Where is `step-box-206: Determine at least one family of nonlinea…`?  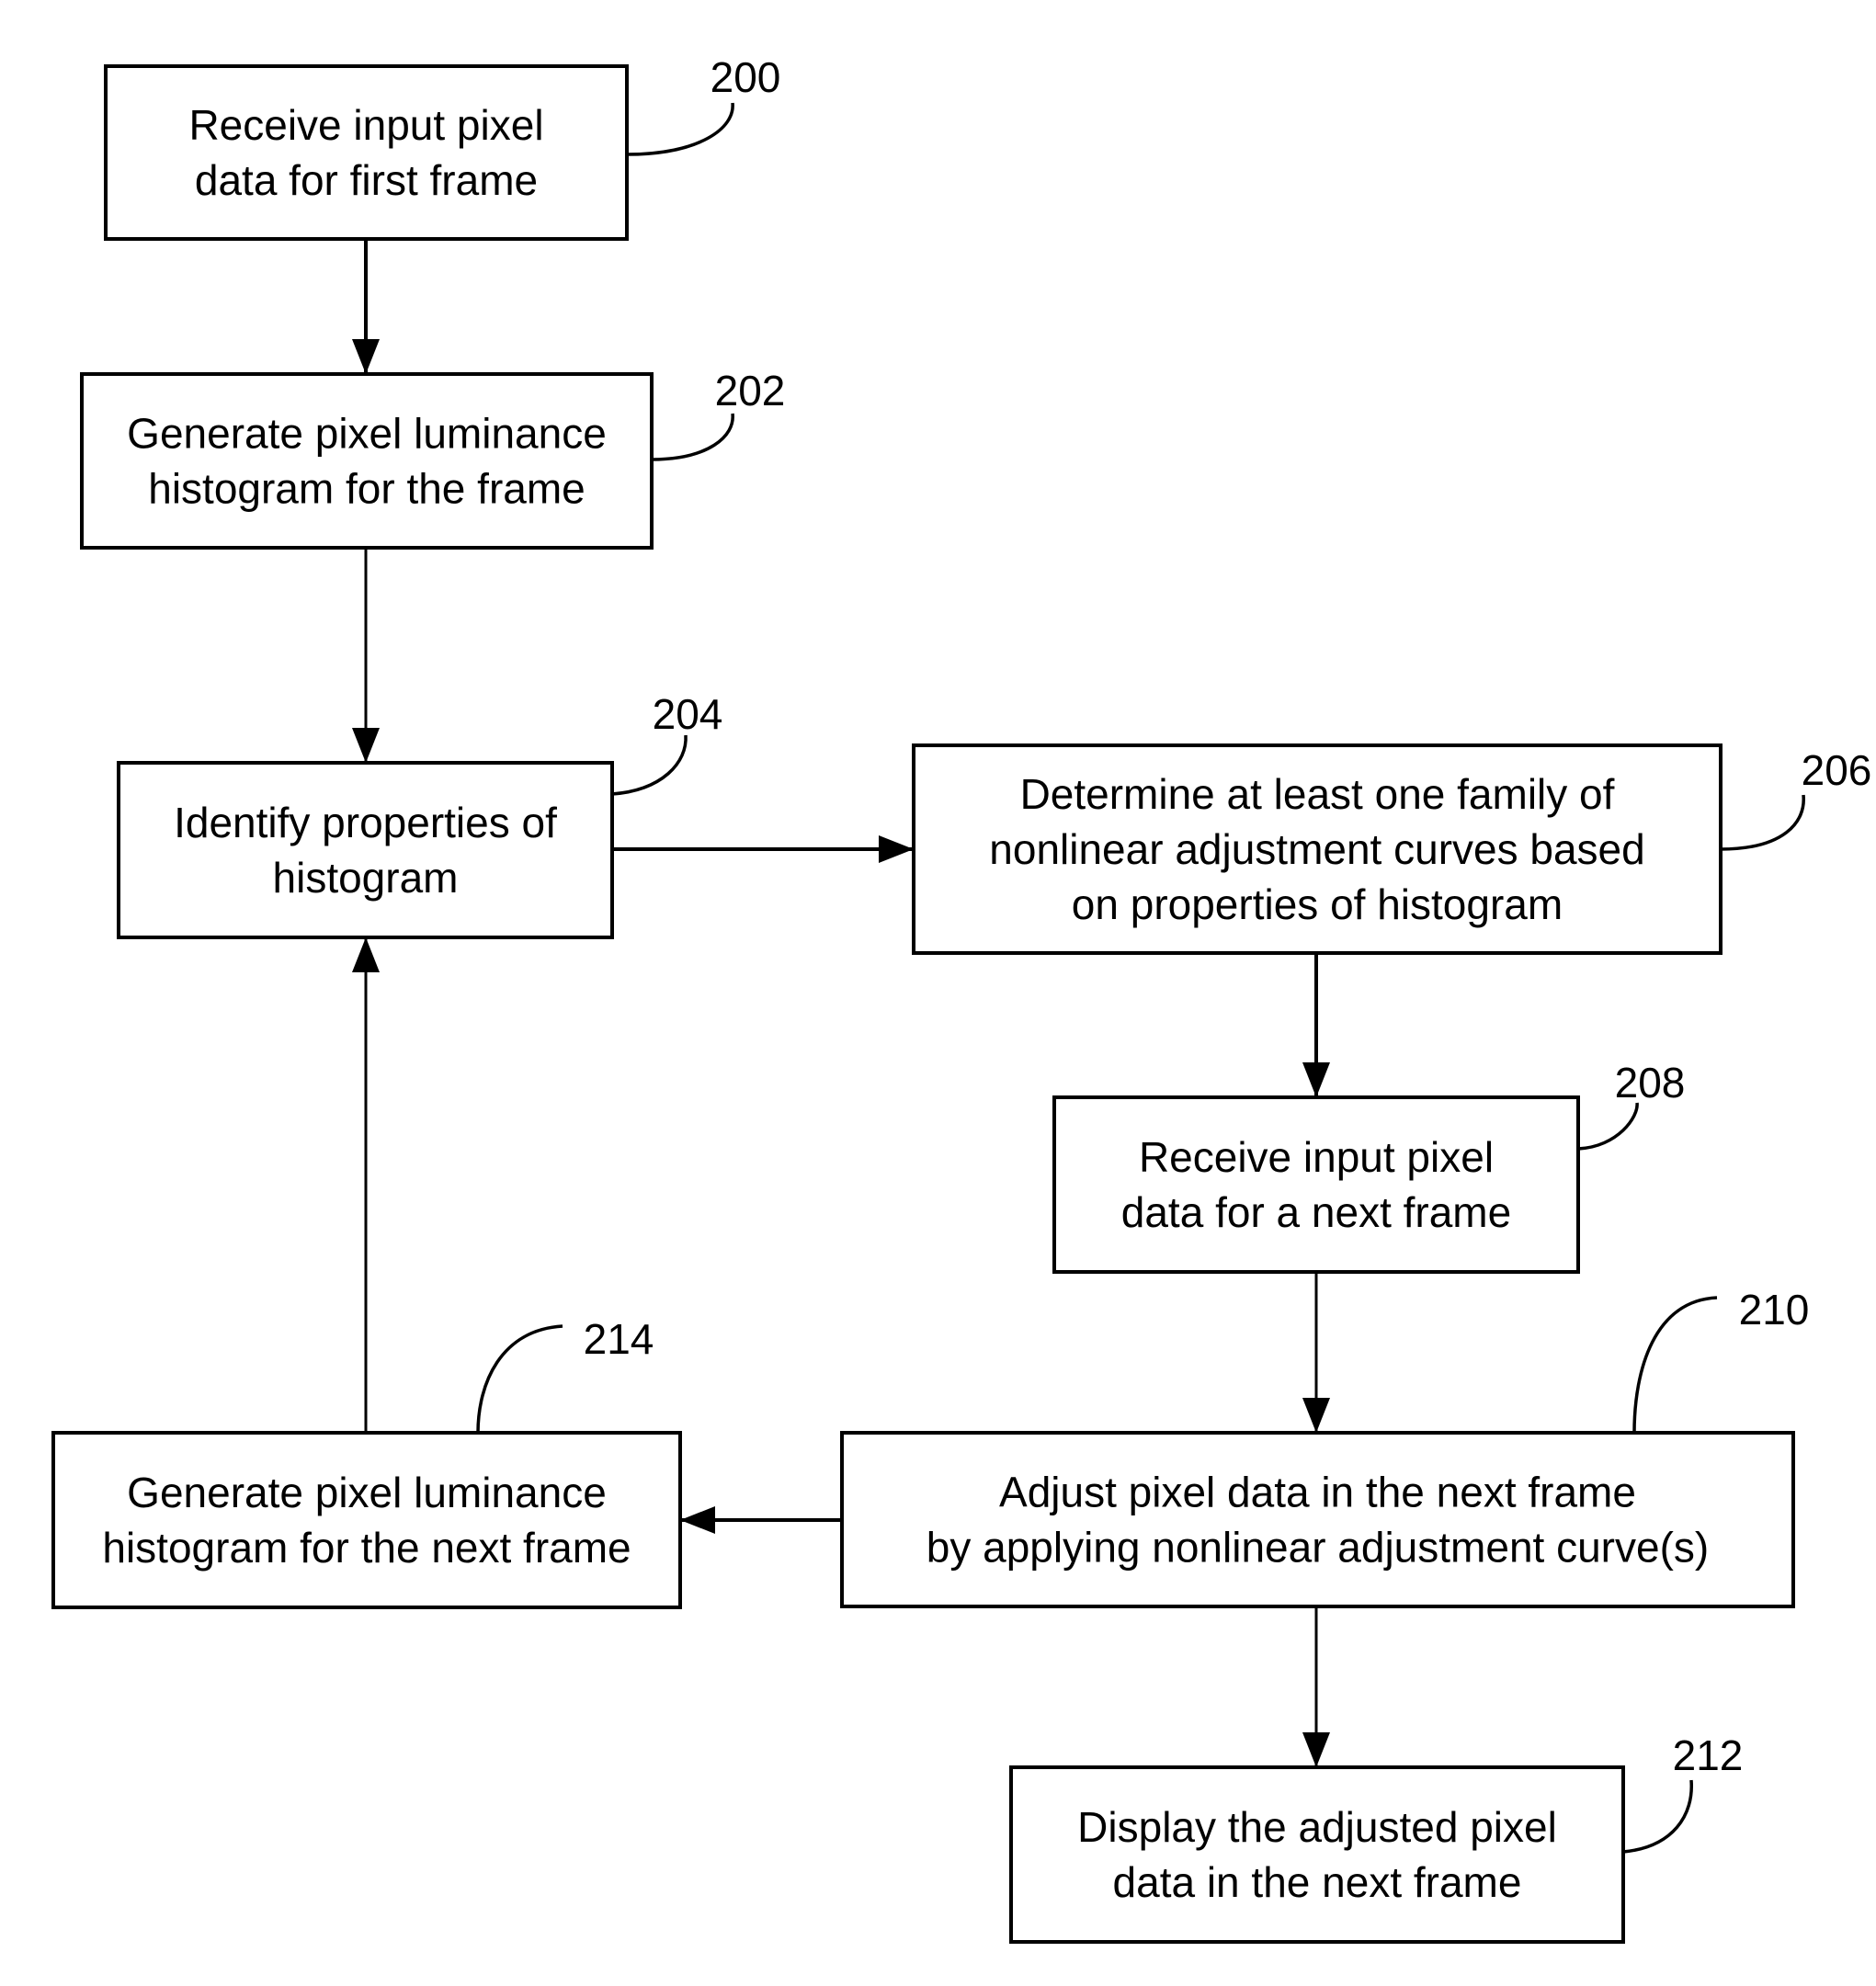
step-box-206: Determine at least one family of nonlinea… is located at coordinates (1317, 849).